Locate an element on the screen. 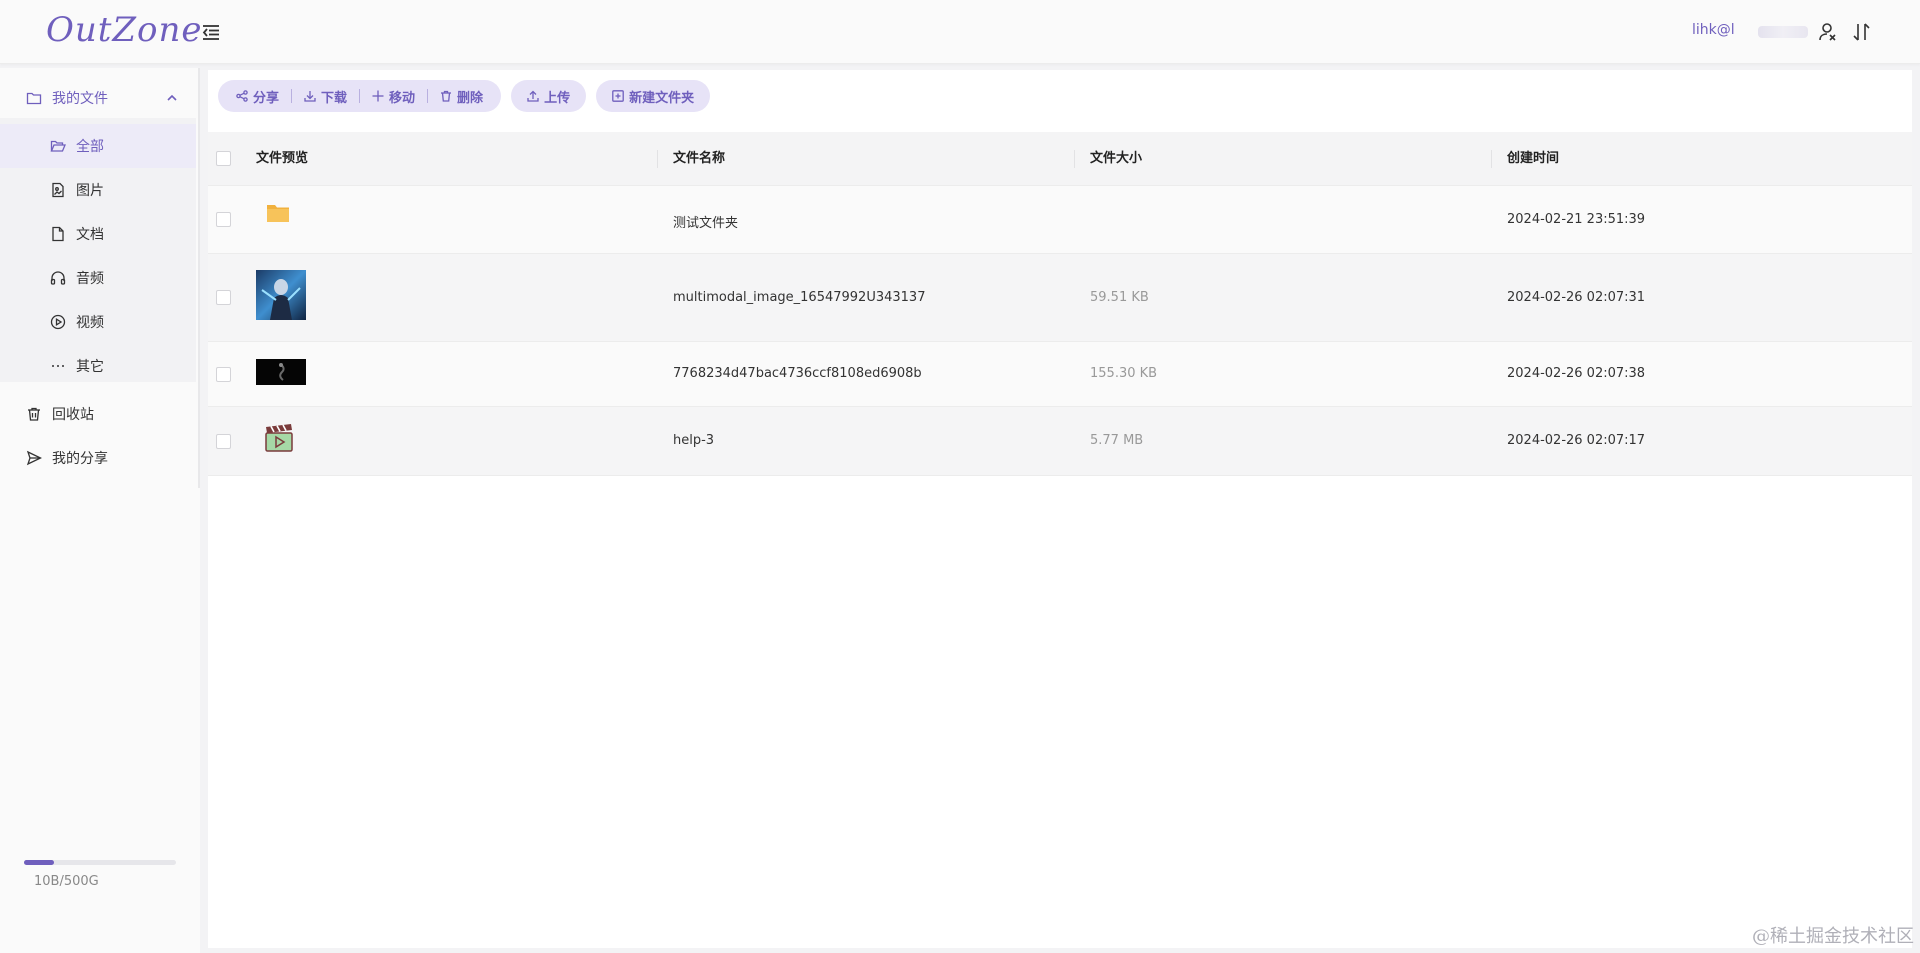 This screenshot has height=953, width=1920. file-size: 59.51 KB is located at coordinates (1119, 297).